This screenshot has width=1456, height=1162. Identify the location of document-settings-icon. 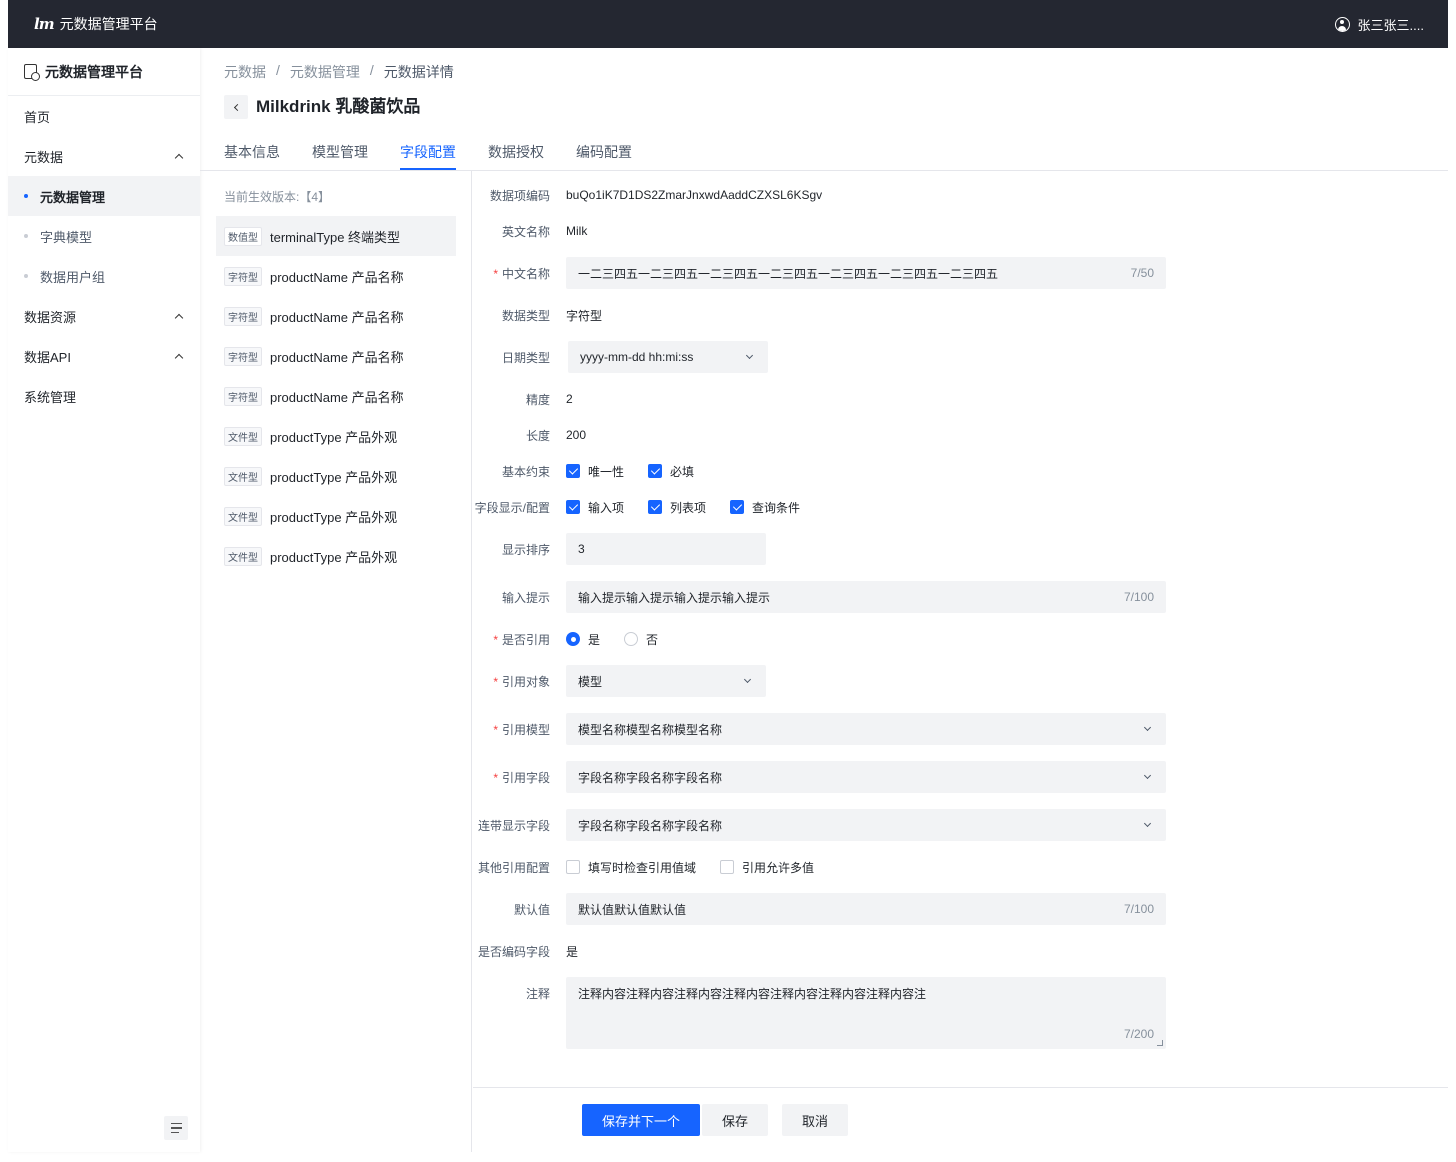
(32, 72).